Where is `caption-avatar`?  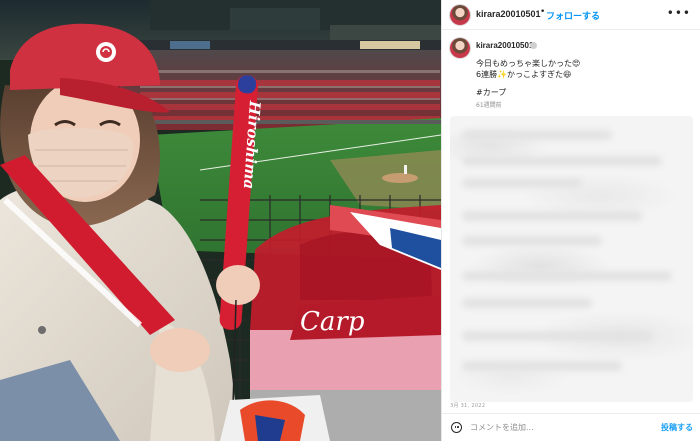
caption-avatar is located at coordinates (460, 48).